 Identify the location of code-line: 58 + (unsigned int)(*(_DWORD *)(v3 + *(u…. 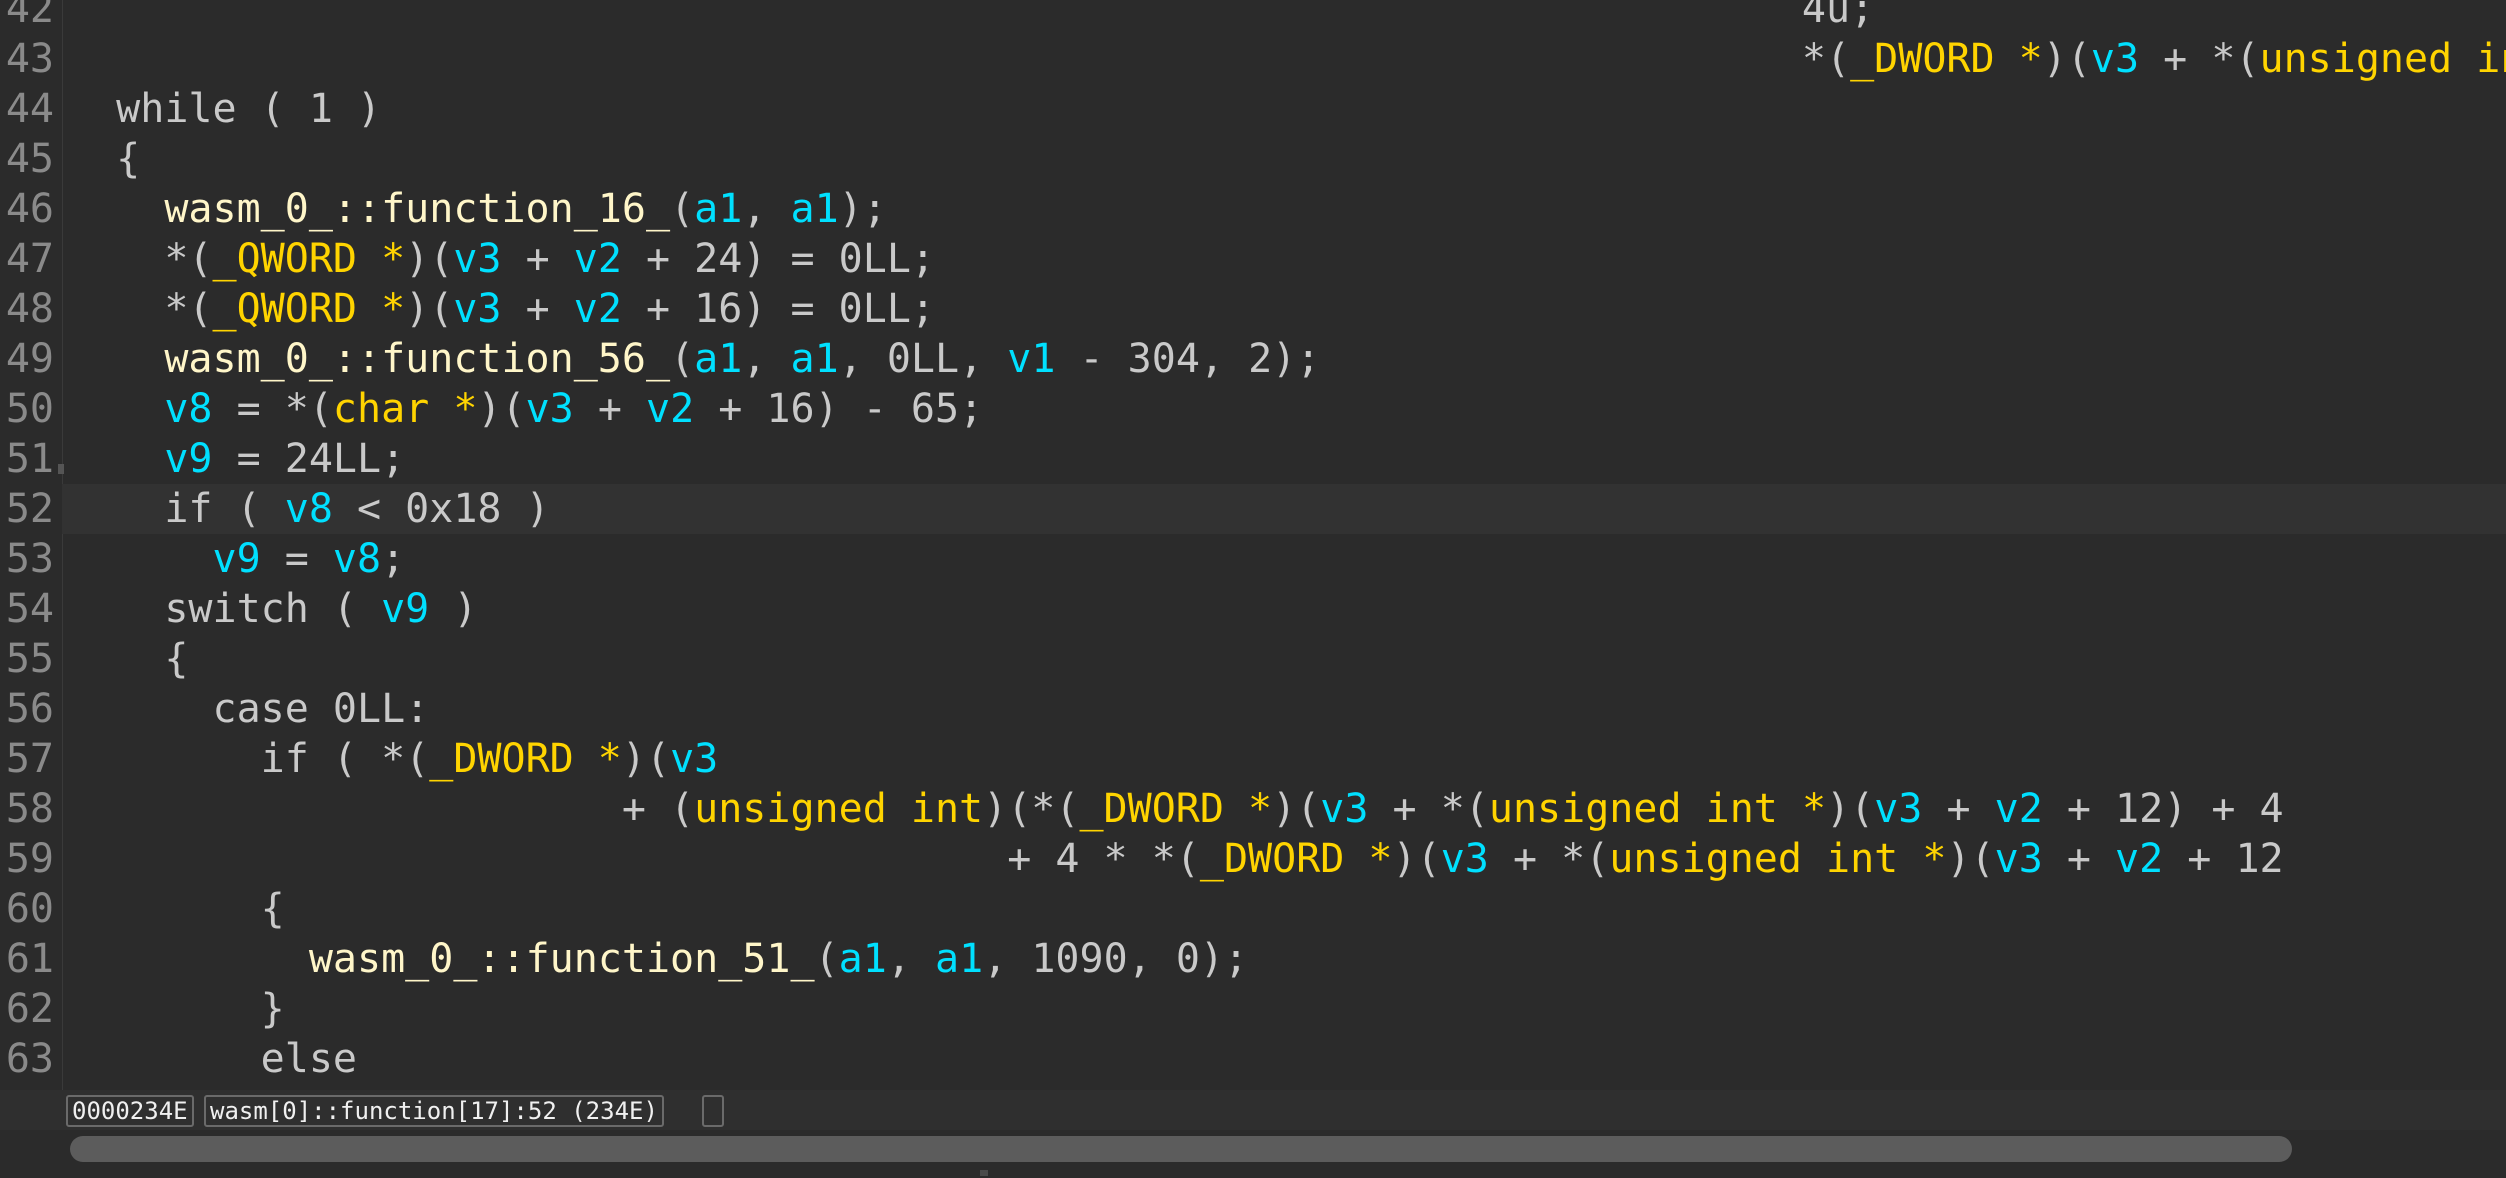
(1253, 809).